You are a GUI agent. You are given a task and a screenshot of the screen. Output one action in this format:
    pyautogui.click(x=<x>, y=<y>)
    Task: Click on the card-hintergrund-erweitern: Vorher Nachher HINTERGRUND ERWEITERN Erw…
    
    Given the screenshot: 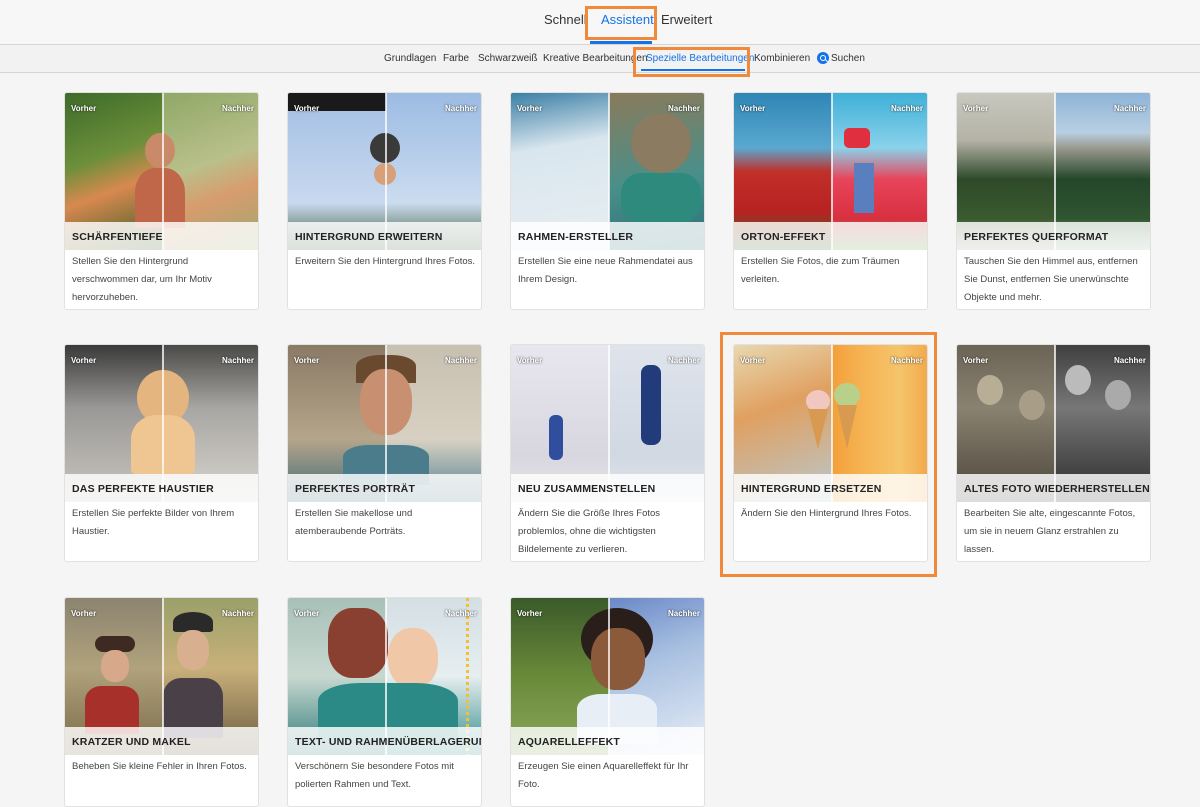 What is the action you would take?
    pyautogui.click(x=384, y=201)
    